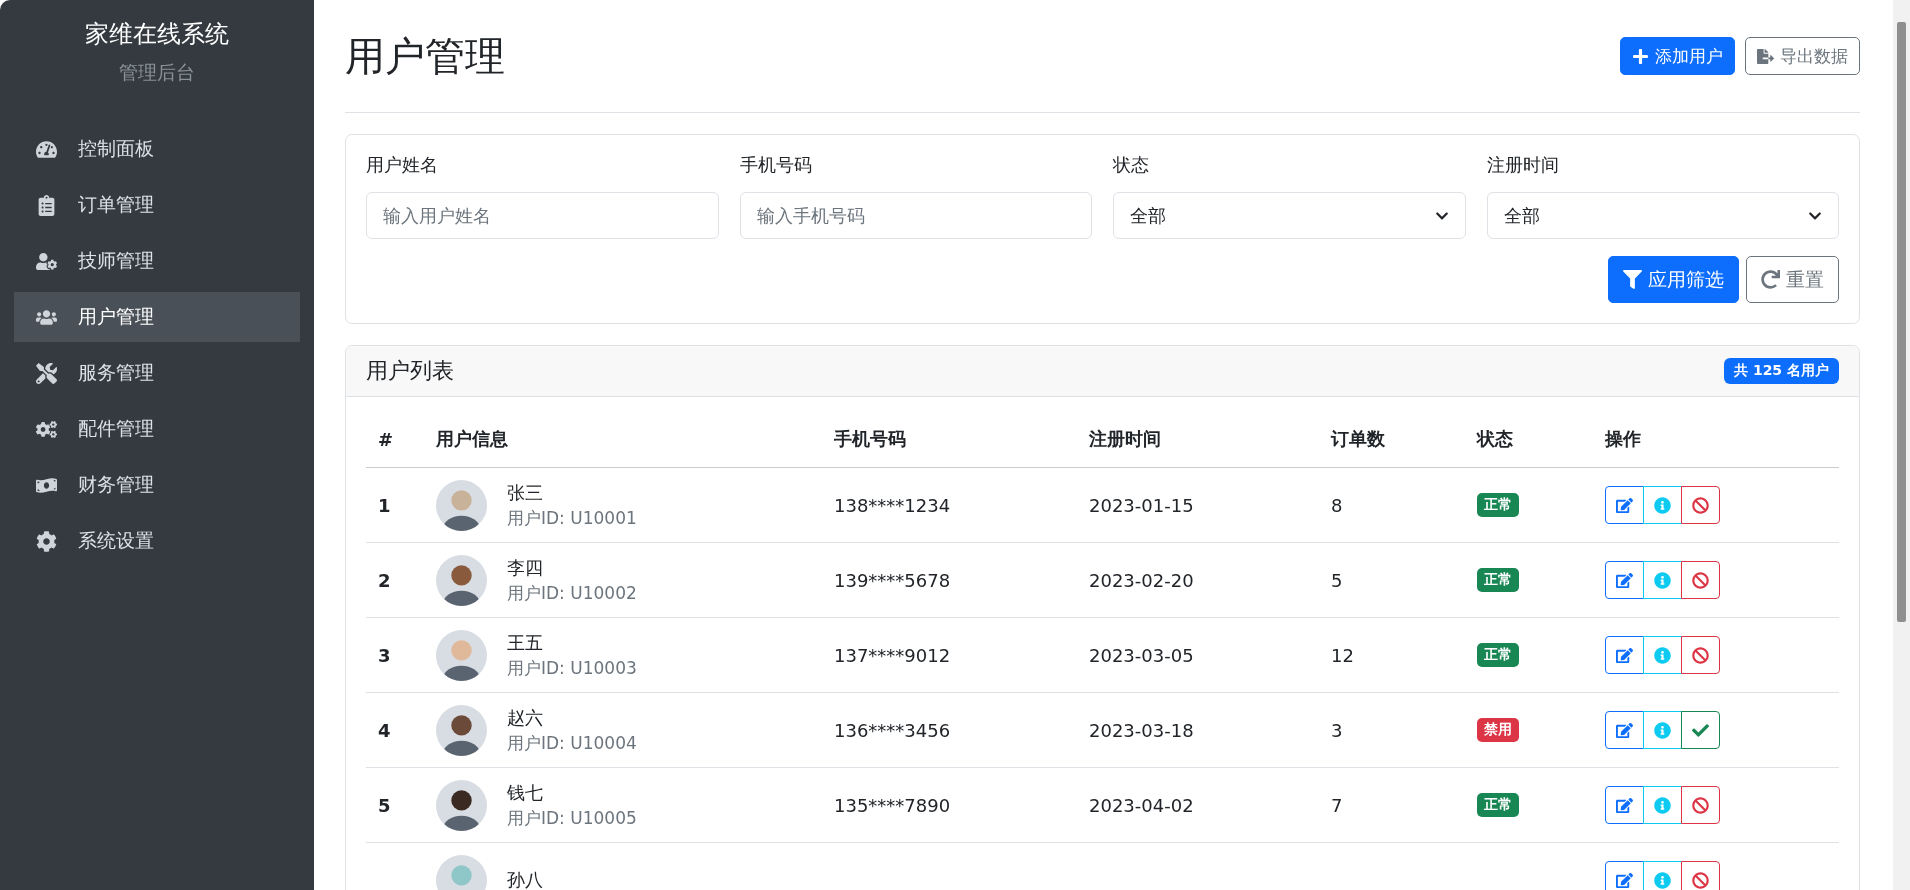 The image size is (1910, 890). What do you see at coordinates (1495, 439) in the screenshot?
I see `column-header: 状态` at bounding box center [1495, 439].